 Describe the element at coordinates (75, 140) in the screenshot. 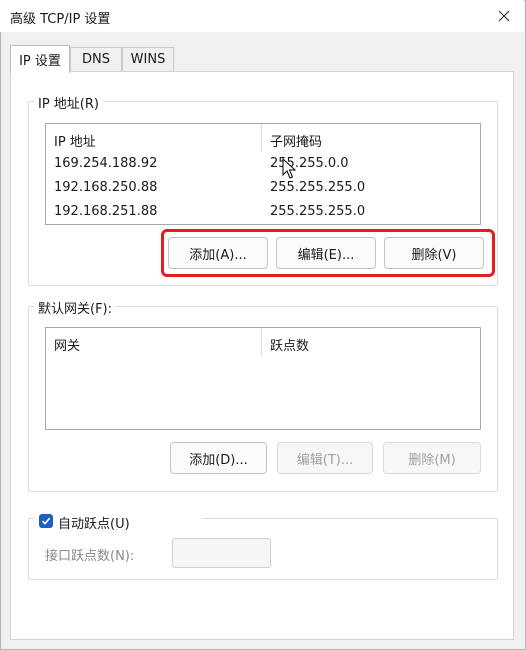

I see `column-header-ip: IP 地址` at that location.